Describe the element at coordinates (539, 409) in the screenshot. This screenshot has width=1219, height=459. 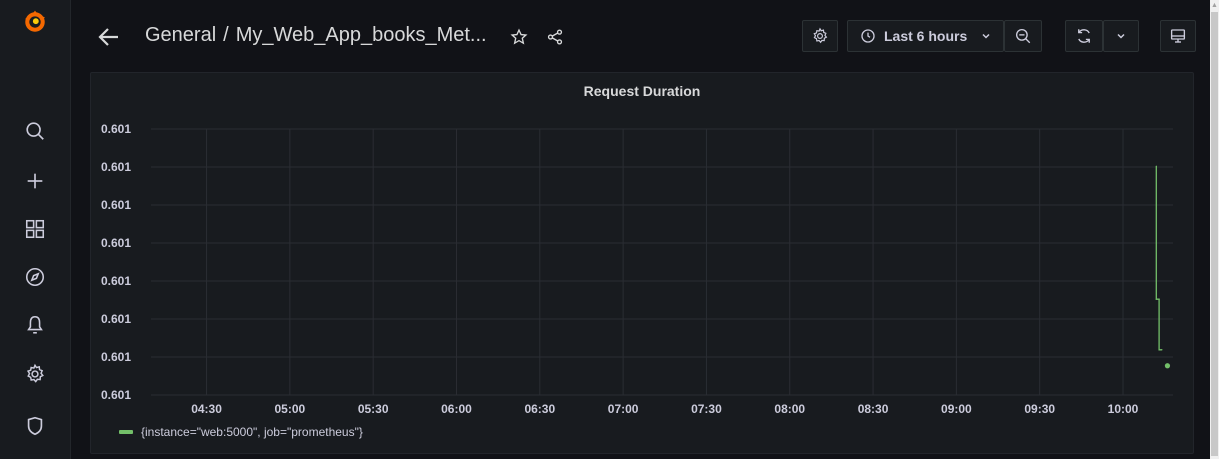
I see `x-tick-label: 06:30` at that location.